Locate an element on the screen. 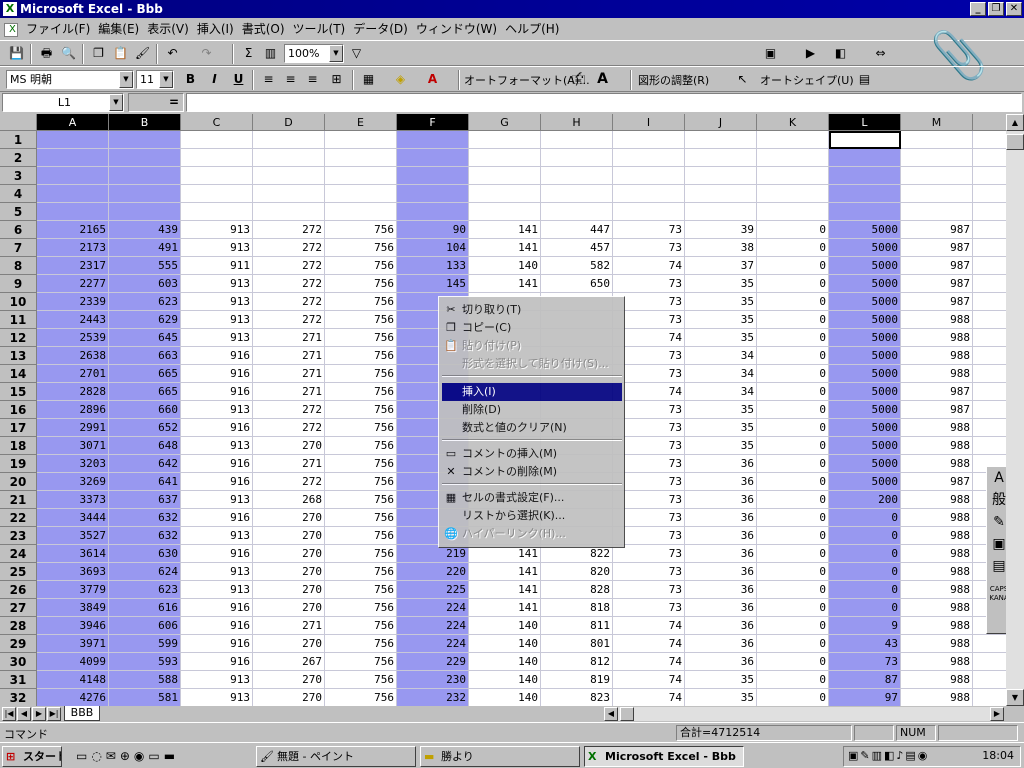 This screenshot has height=768, width=1024. text-size-icon: A is located at coordinates (602, 79).